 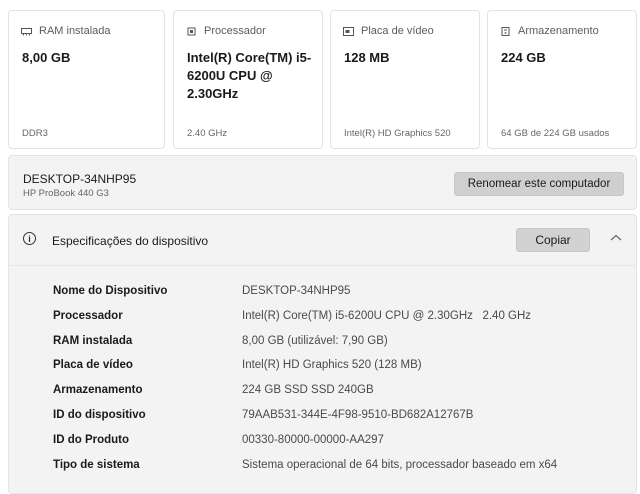 What do you see at coordinates (553, 240) in the screenshot?
I see `copy-button: Copiar` at bounding box center [553, 240].